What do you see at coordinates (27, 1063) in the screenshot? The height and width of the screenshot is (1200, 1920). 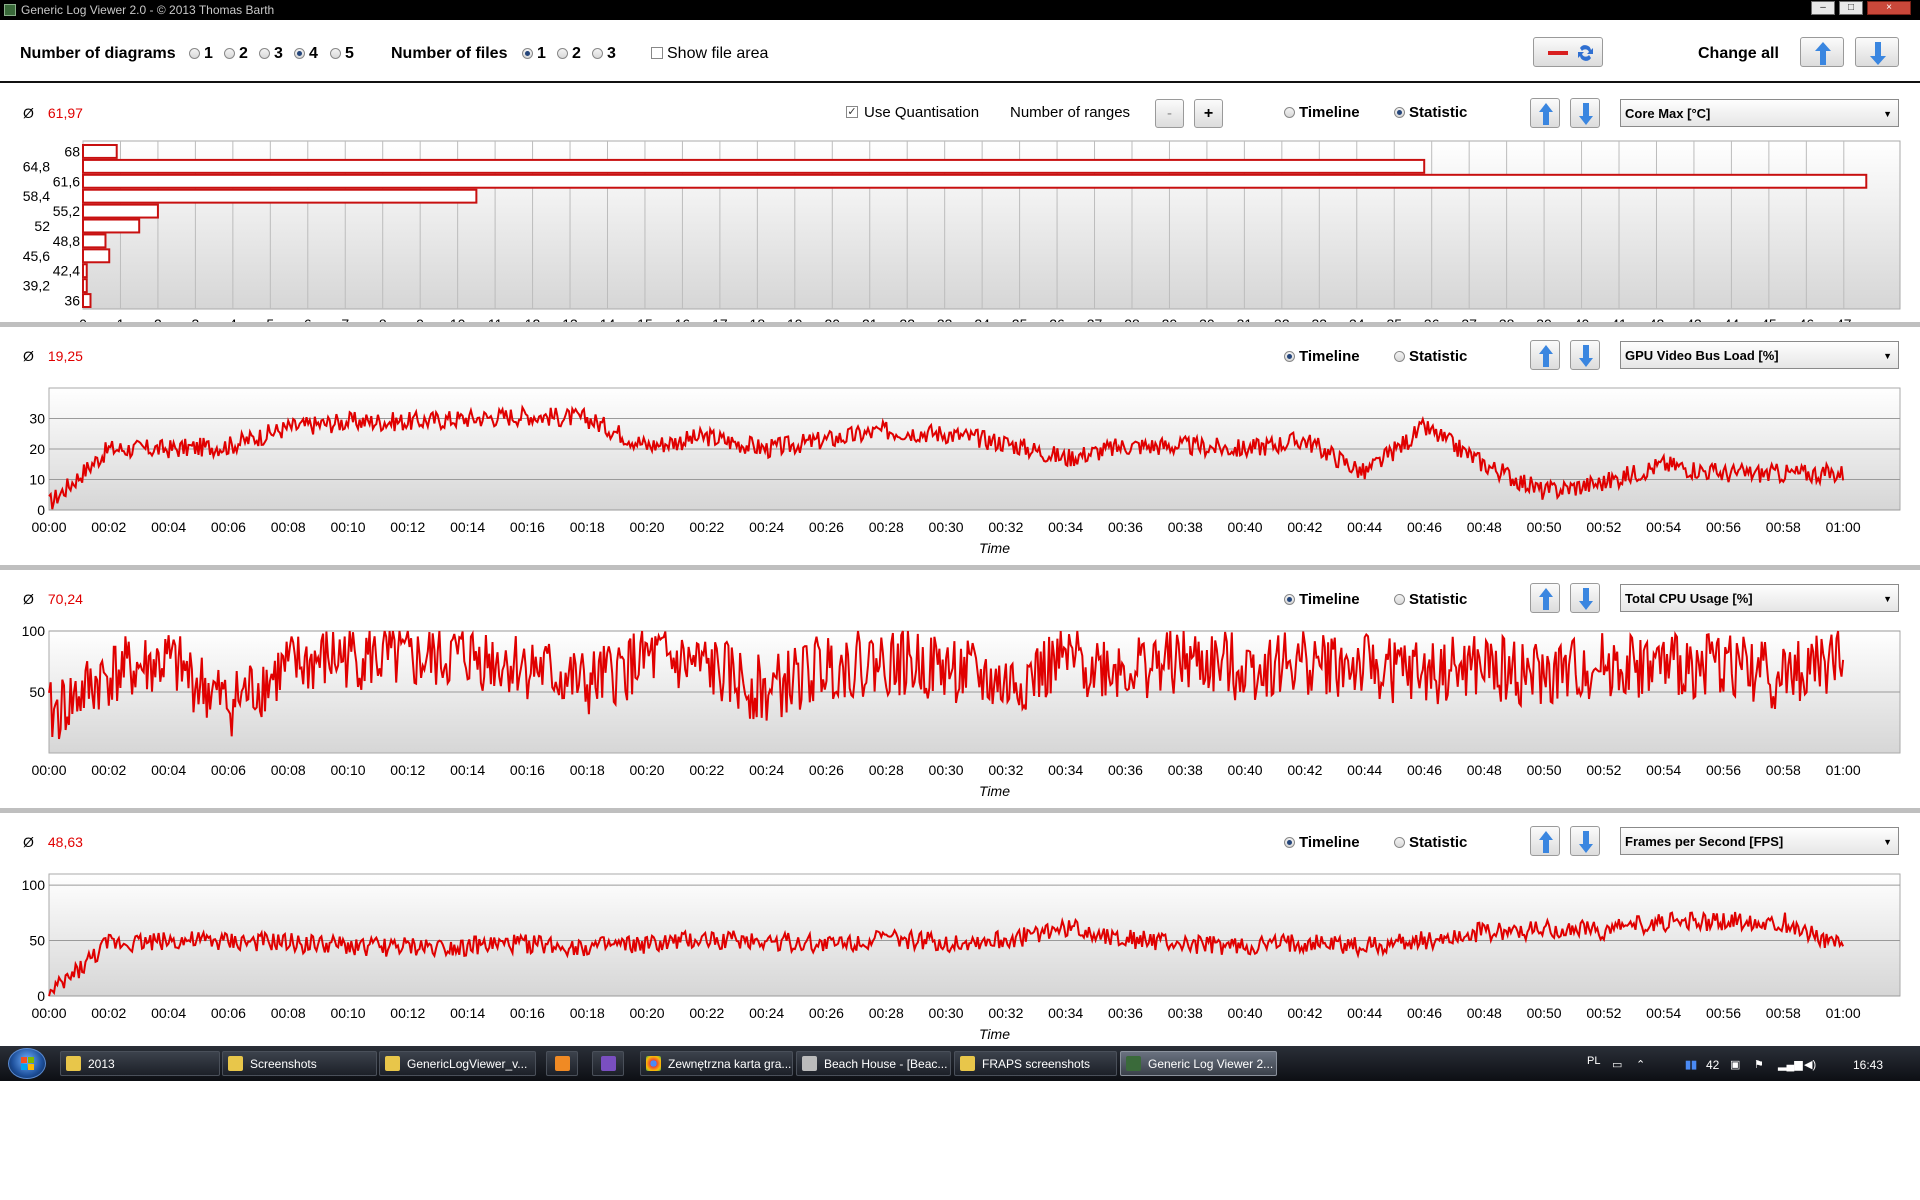 I see `start-button` at bounding box center [27, 1063].